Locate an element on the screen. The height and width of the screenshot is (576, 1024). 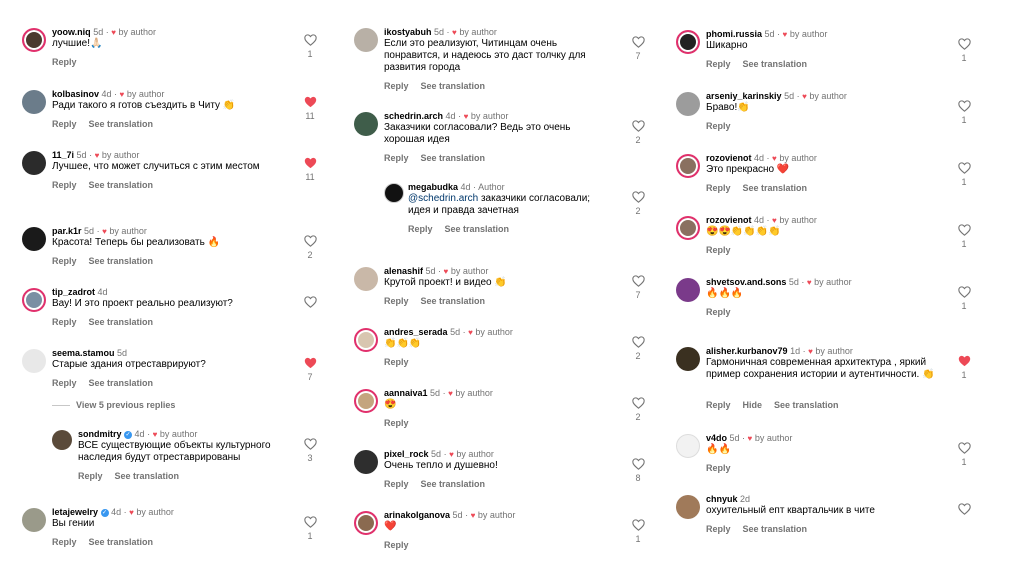
username: pixel_rock is located at coordinates (406, 454).